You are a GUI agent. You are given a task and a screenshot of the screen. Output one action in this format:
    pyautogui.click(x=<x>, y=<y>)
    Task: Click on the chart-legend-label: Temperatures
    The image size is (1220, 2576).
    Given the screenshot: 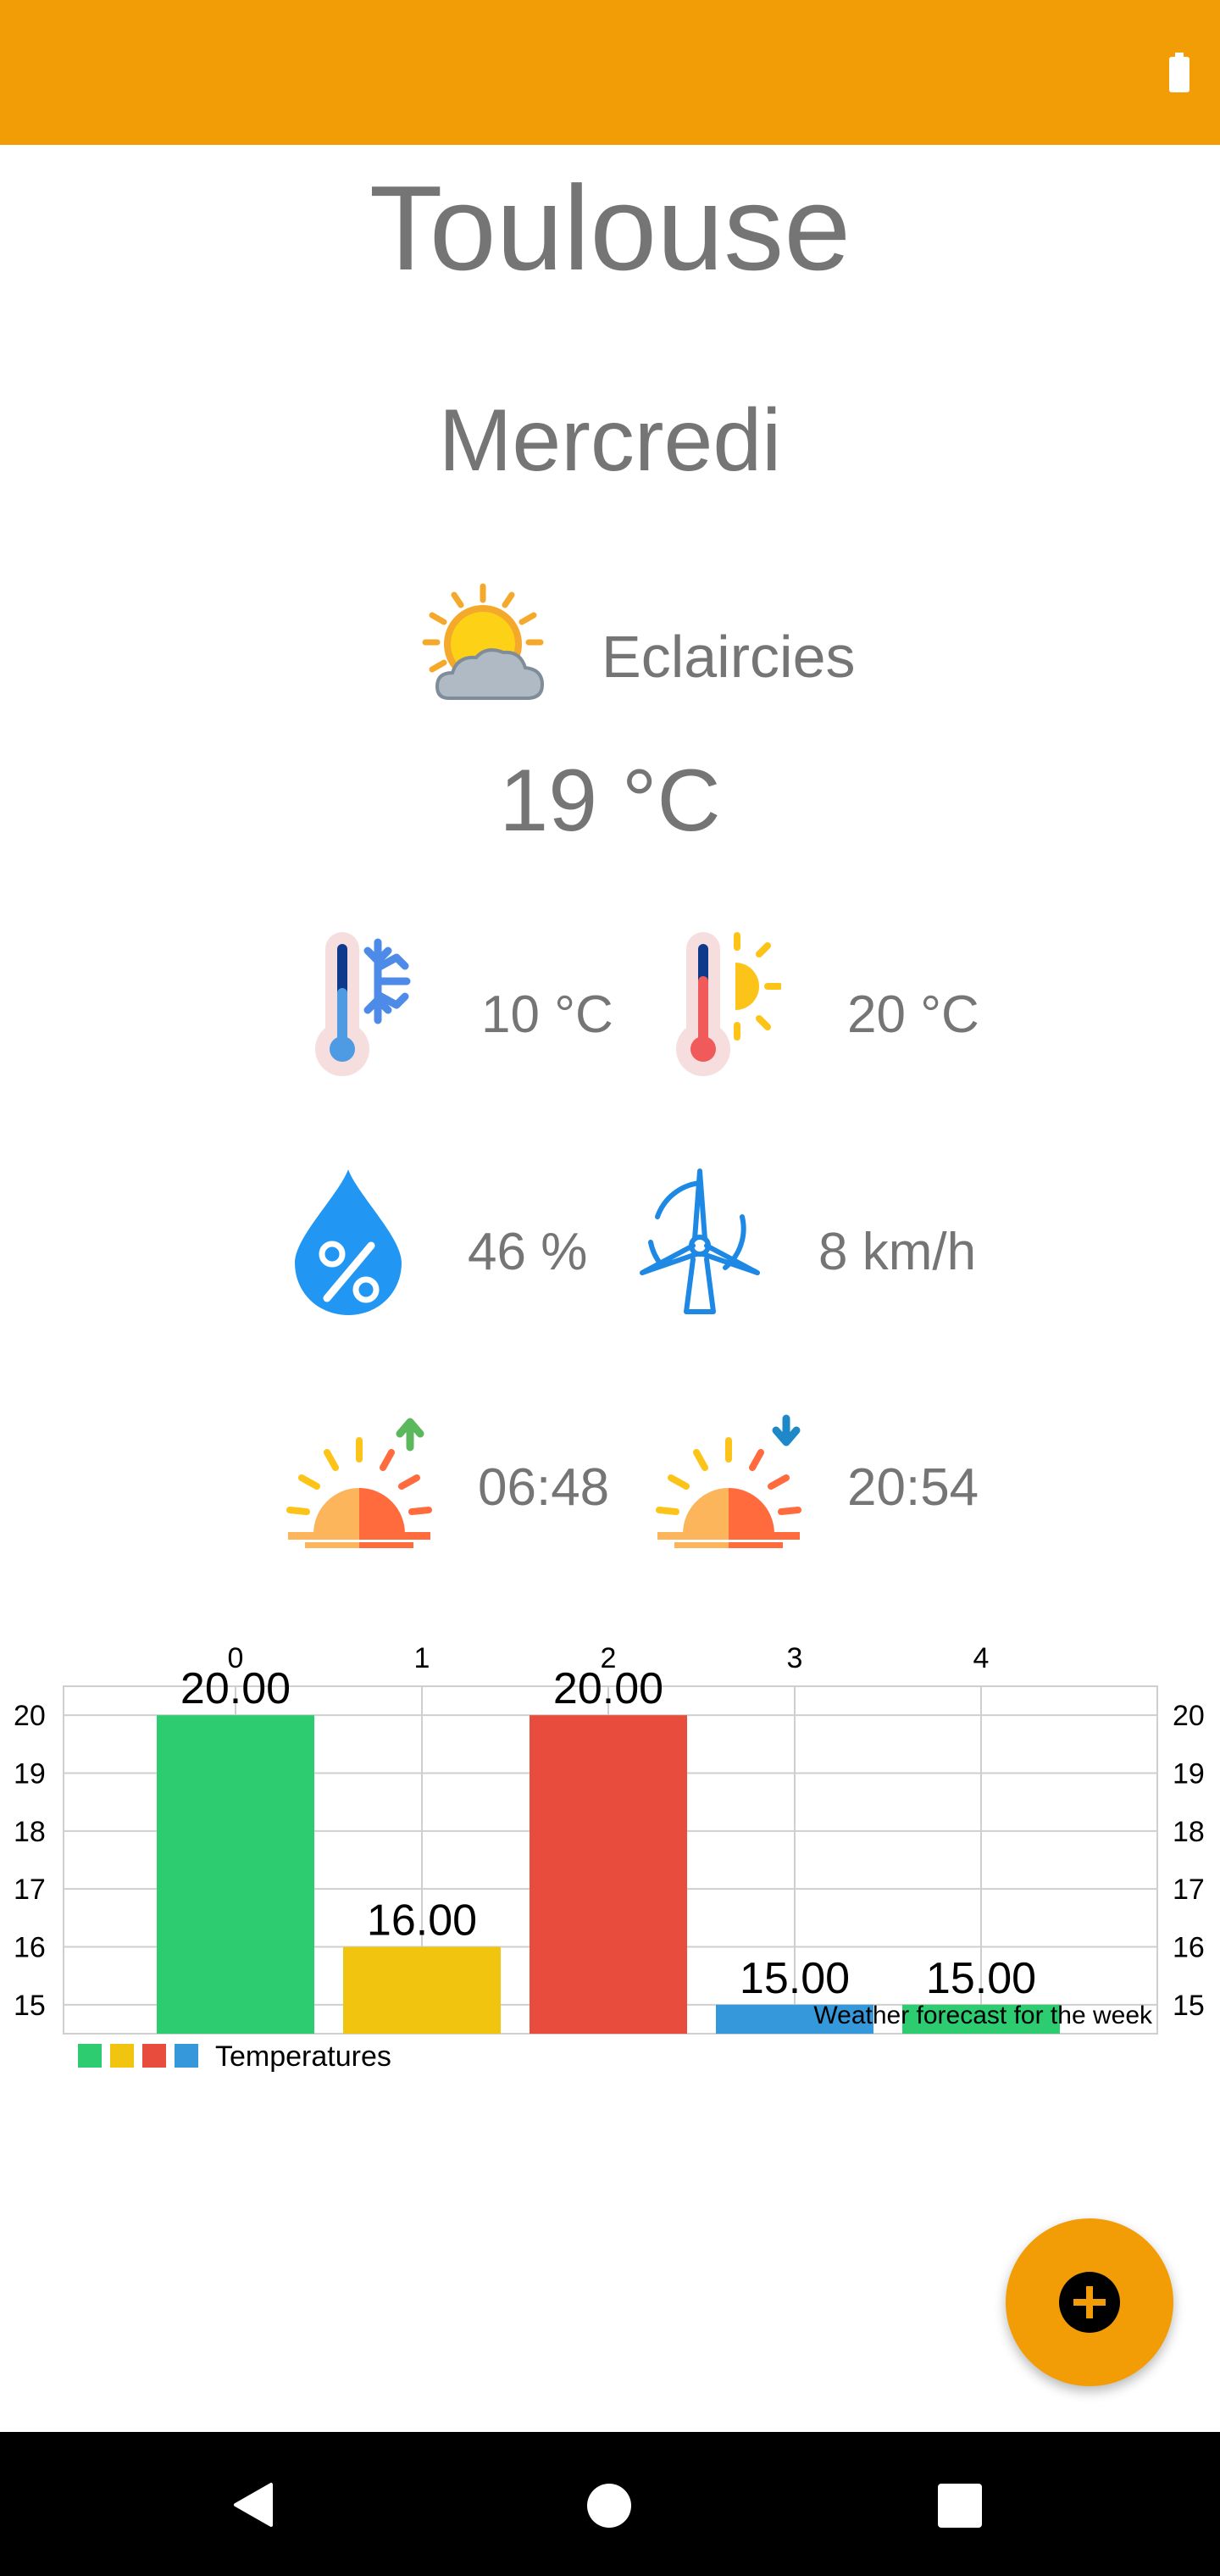 What is the action you would take?
    pyautogui.click(x=303, y=2056)
    